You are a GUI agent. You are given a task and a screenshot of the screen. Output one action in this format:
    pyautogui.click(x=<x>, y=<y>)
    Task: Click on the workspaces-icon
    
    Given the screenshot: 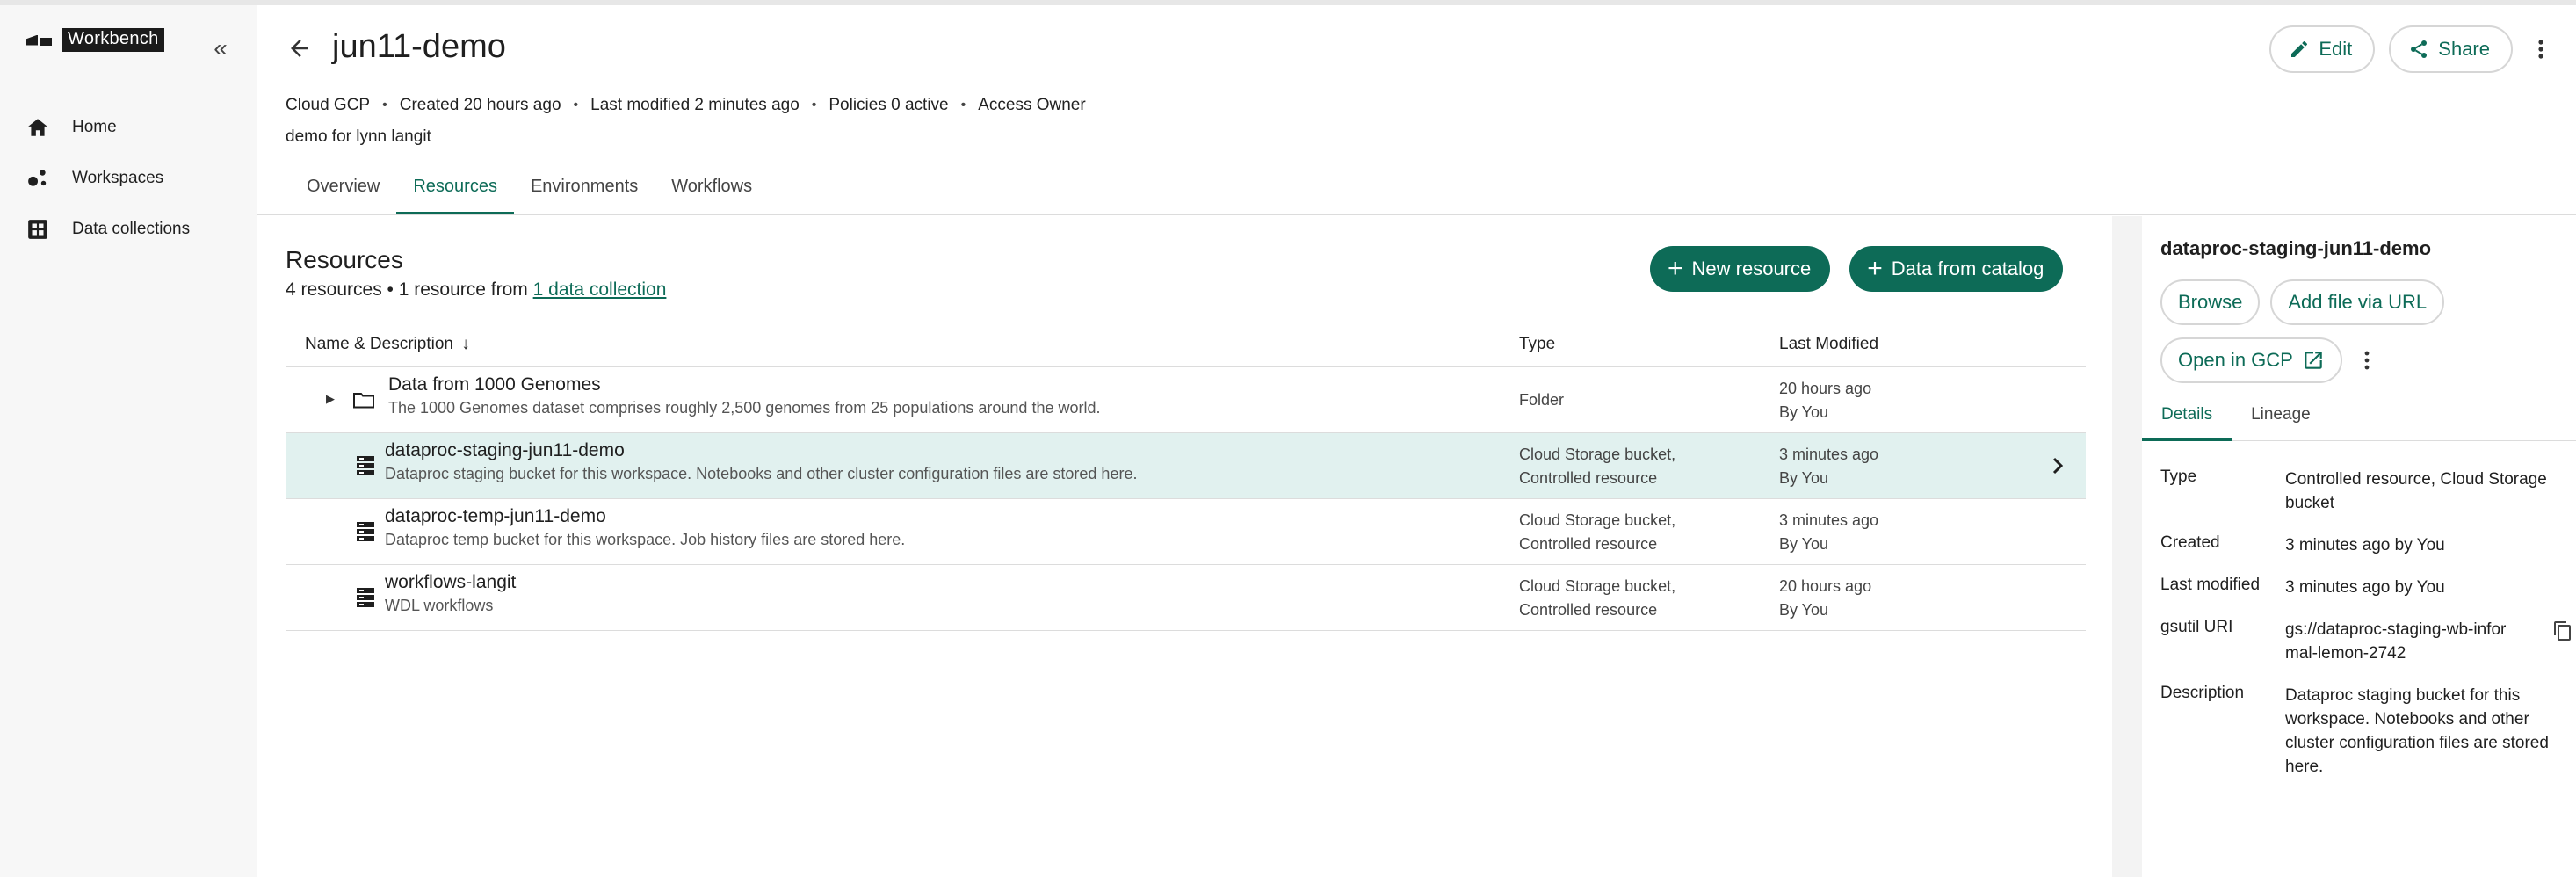 What is the action you would take?
    pyautogui.click(x=37, y=178)
    